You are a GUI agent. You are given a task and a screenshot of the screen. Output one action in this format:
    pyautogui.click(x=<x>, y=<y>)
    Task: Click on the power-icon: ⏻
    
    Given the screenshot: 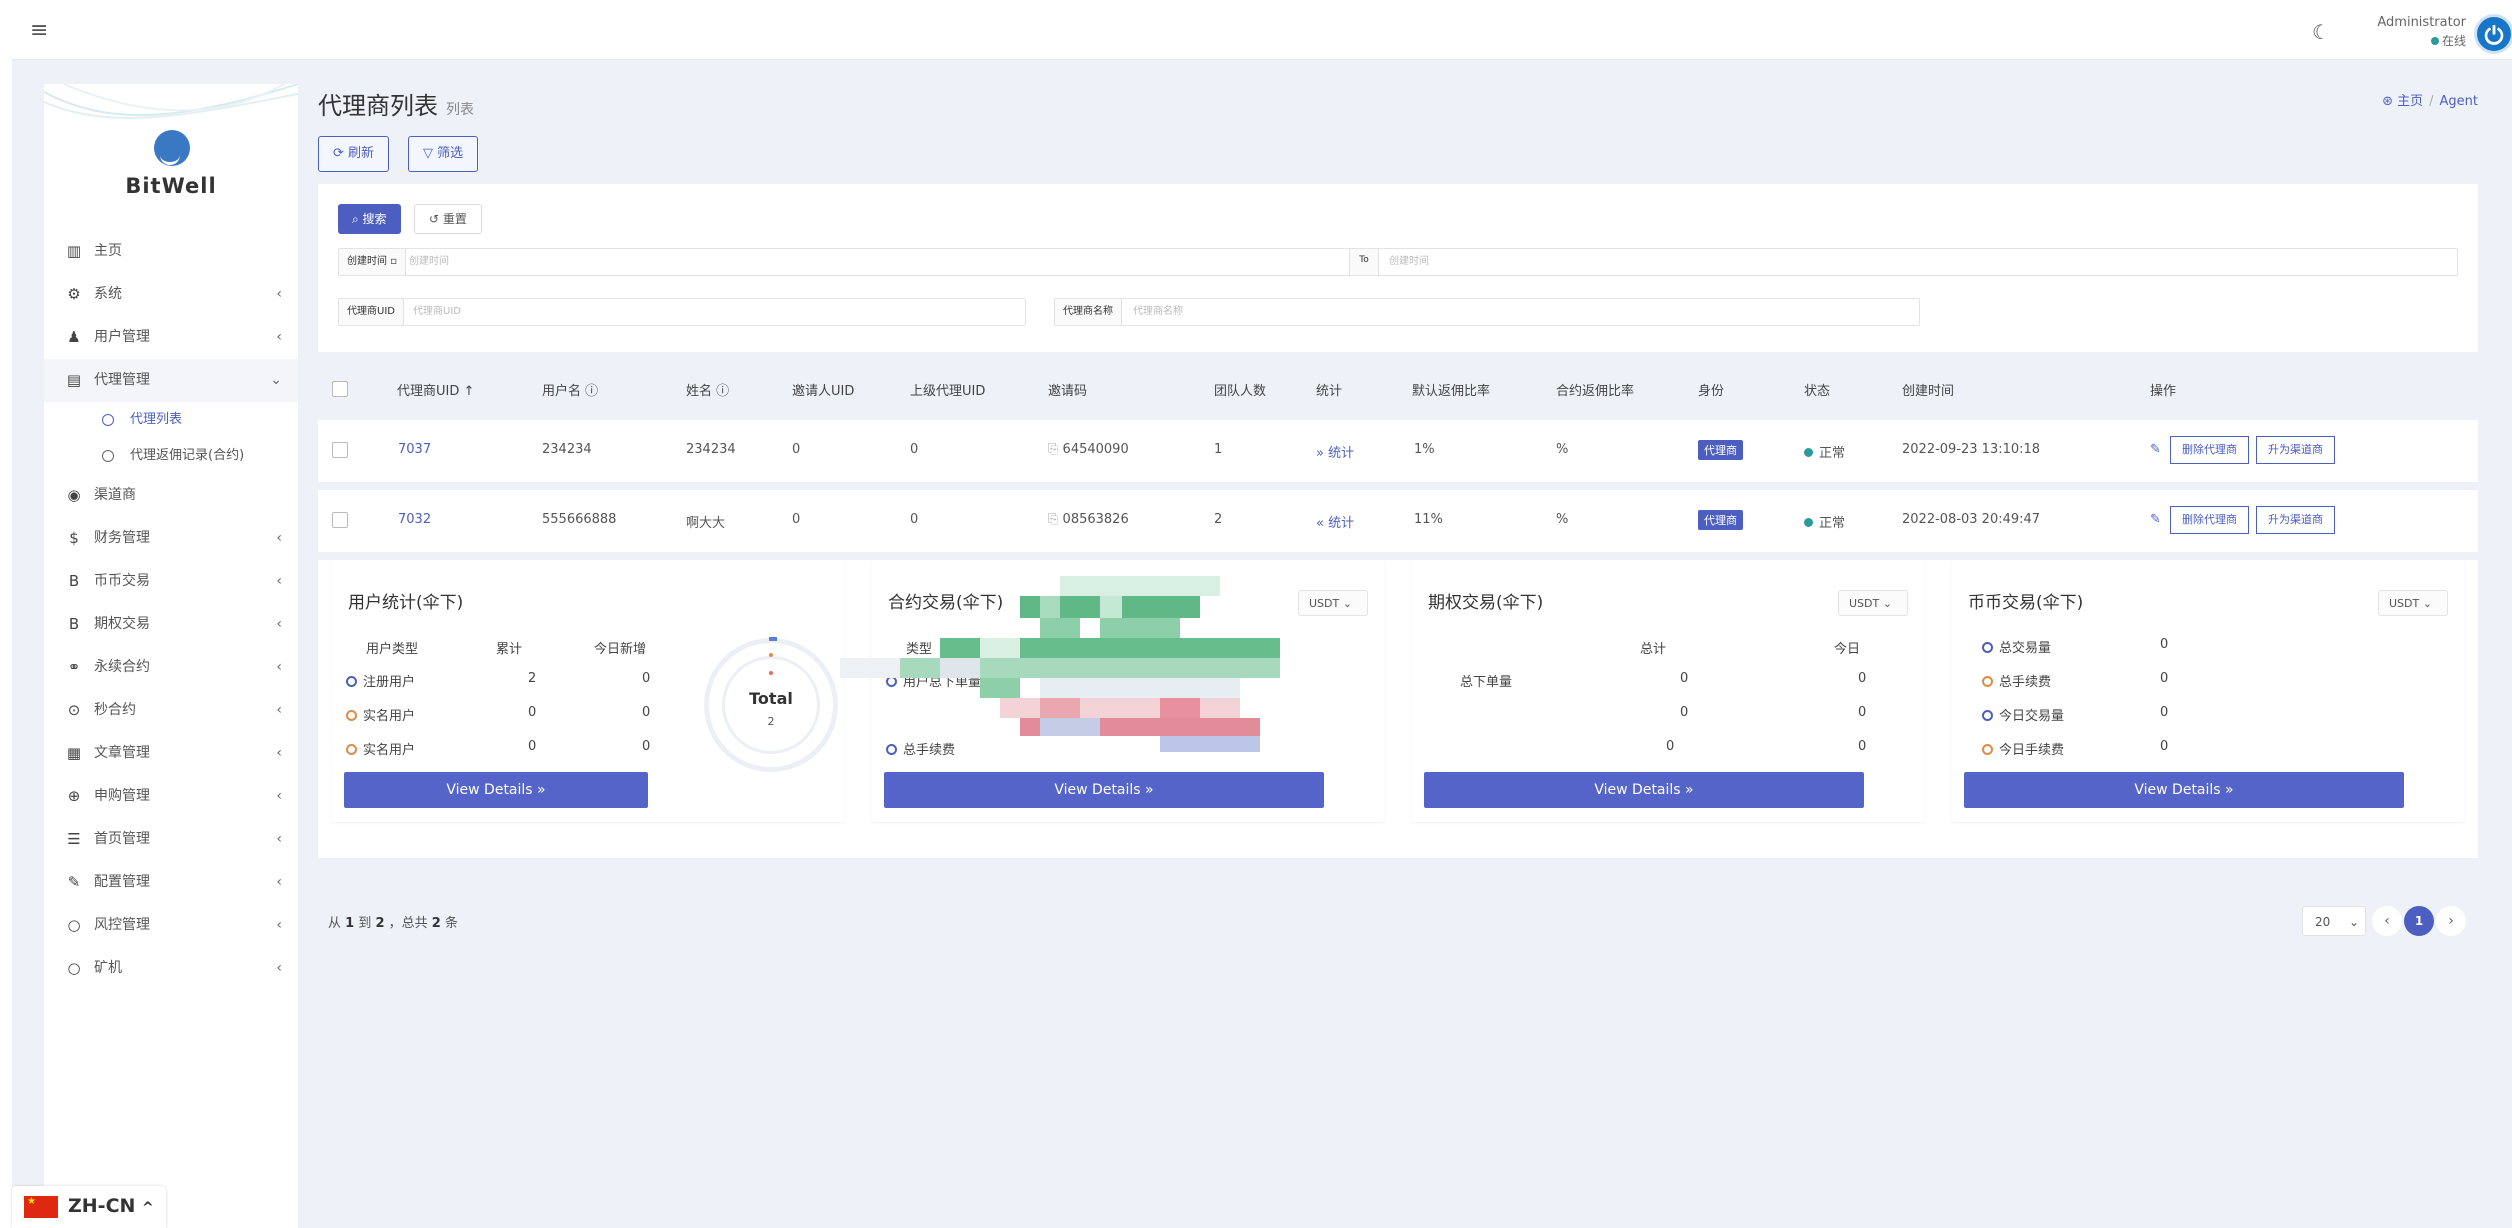 What is the action you would take?
    pyautogui.click(x=2493, y=34)
    